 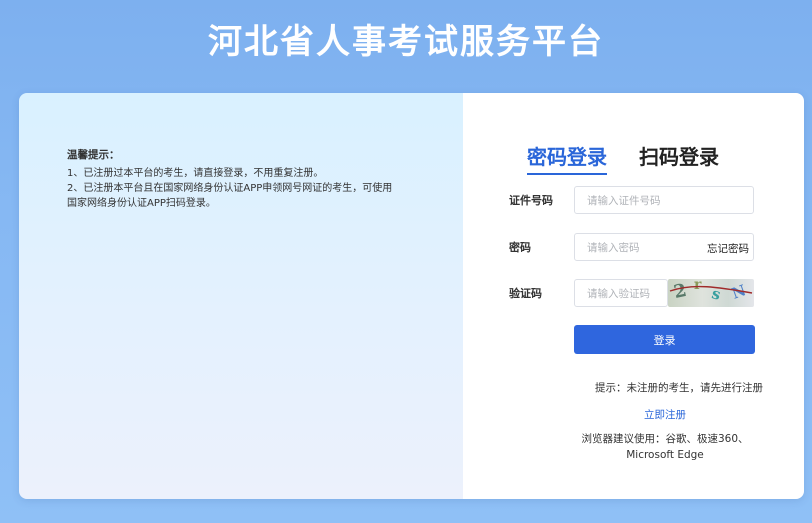 I want to click on captcha-image: 2 r s N, so click(x=711, y=293).